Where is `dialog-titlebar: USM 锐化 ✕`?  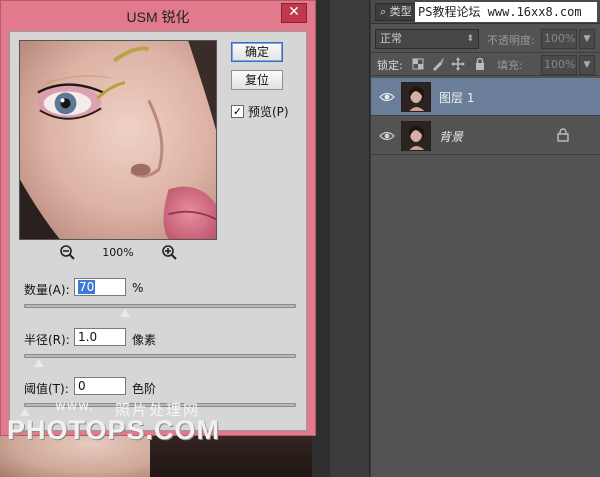
dialog-titlebar: USM 锐化 ✕ is located at coordinates (158, 15).